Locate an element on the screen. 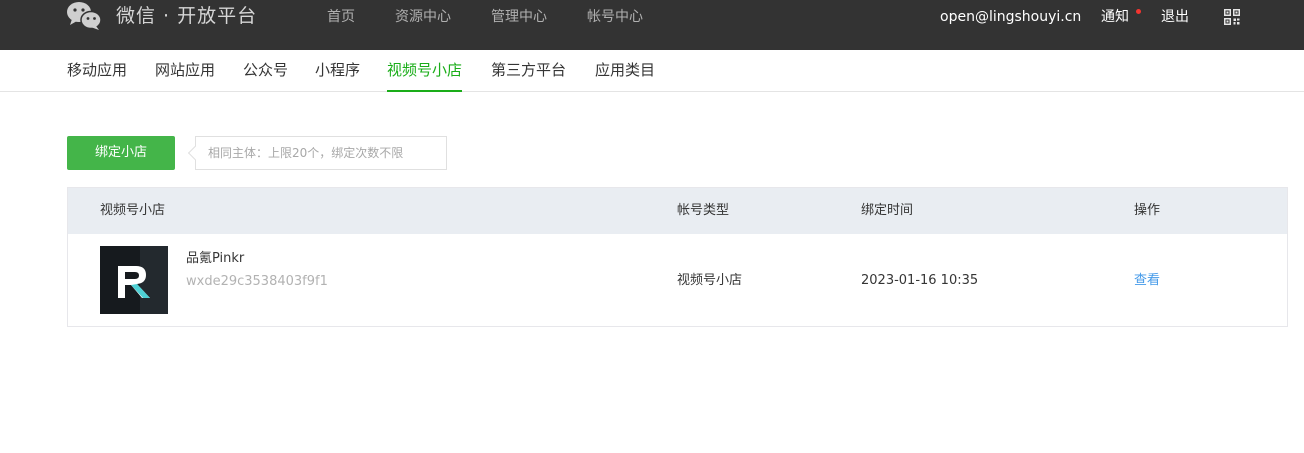  header-bind-time: 绑定时间 is located at coordinates (887, 210).